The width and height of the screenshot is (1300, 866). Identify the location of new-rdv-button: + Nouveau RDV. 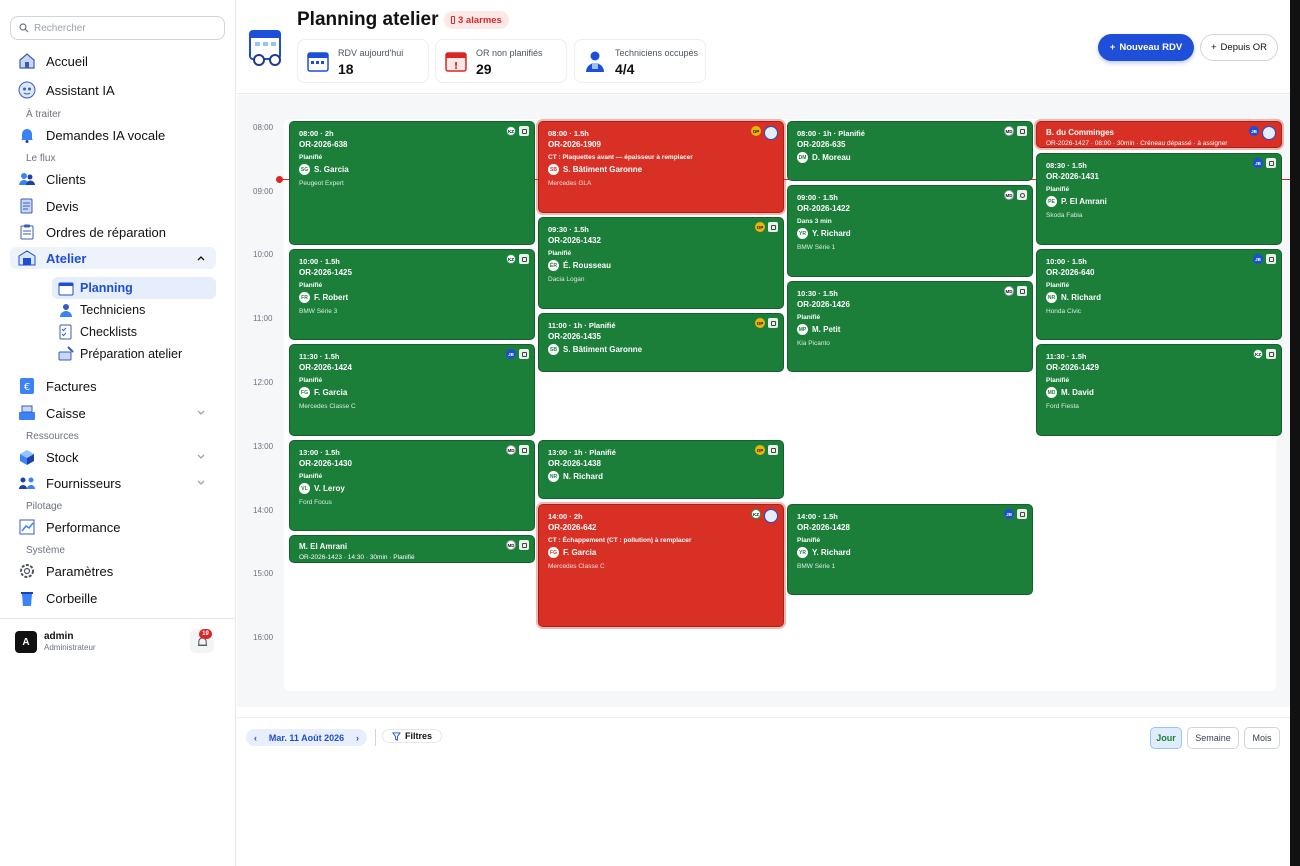
(1146, 47).